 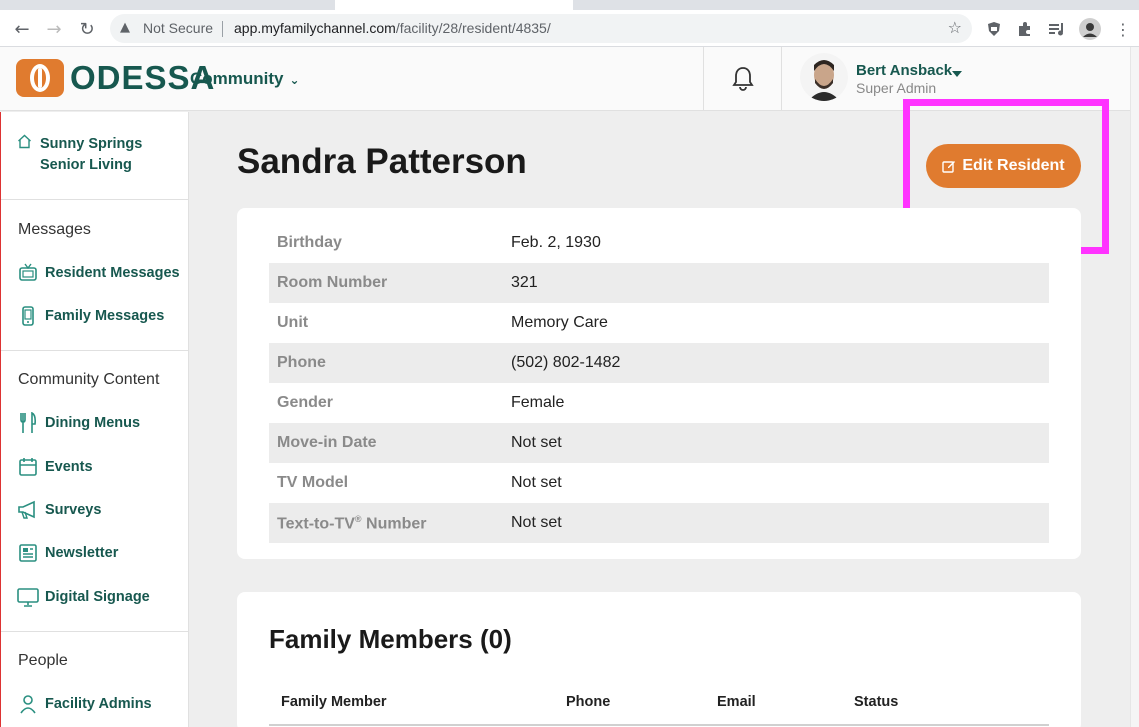 What do you see at coordinates (473, 28) in the screenshot?
I see `url-path: /facility/28/resident/4835/` at bounding box center [473, 28].